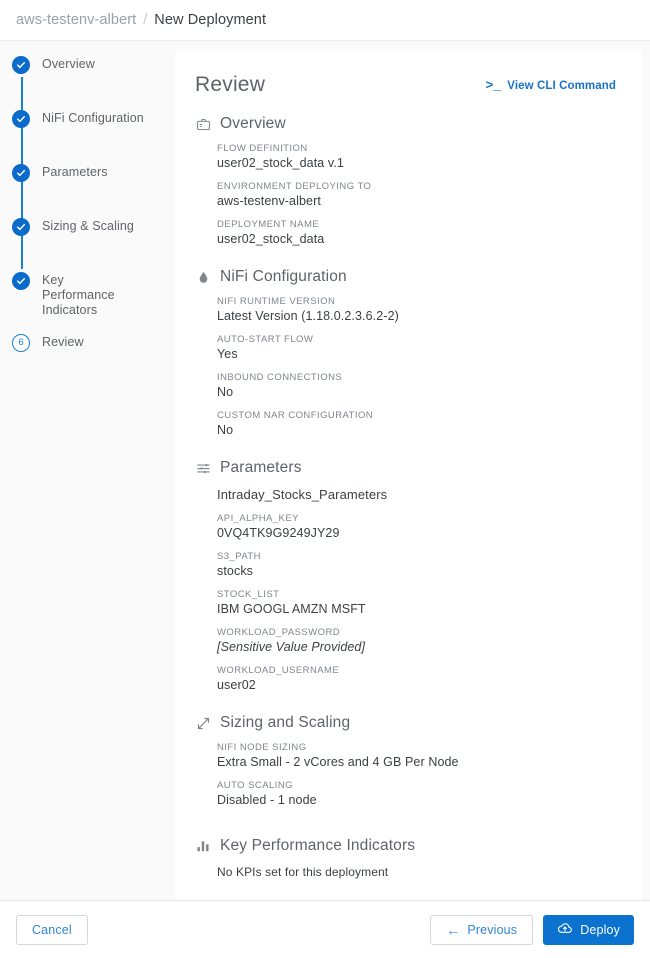  Describe the element at coordinates (416, 602) in the screenshot. I see `field-stock-list: STOCK_LIST IBM GOOGL AMZN MSFT` at that location.